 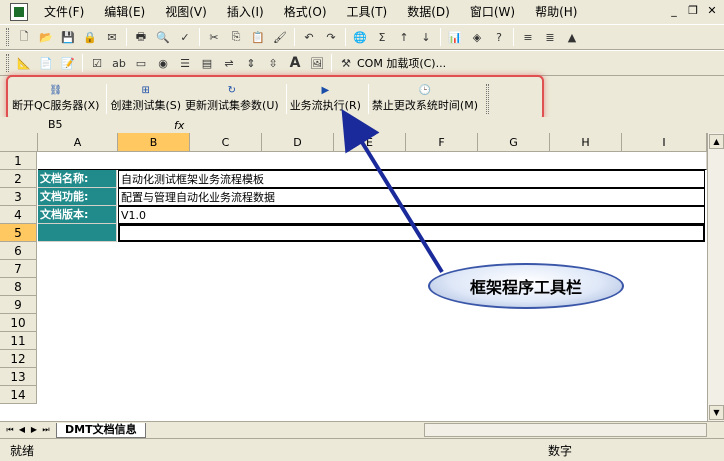 What do you see at coordinates (392, 191) in the screenshot?
I see `annotation-arrow` at bounding box center [392, 191].